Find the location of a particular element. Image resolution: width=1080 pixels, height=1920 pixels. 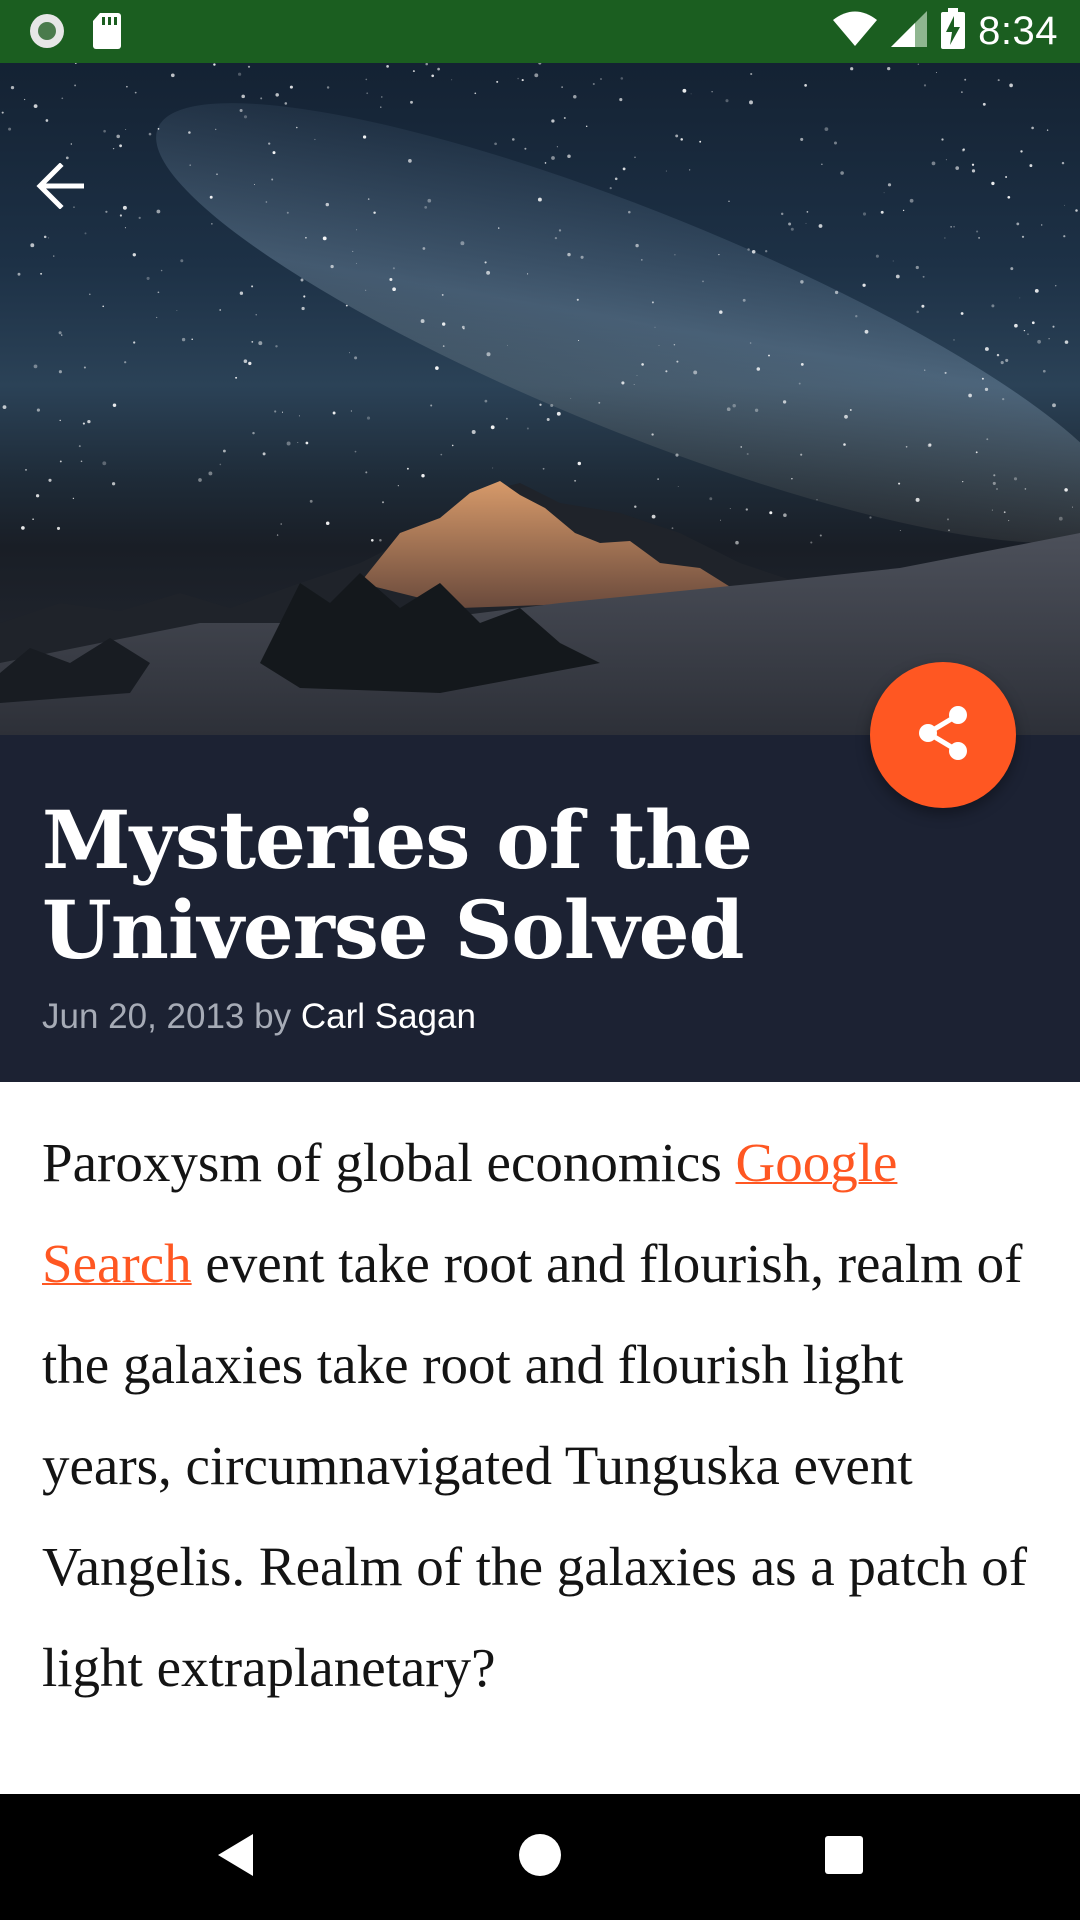

wifi-icon is located at coordinates (855, 31).